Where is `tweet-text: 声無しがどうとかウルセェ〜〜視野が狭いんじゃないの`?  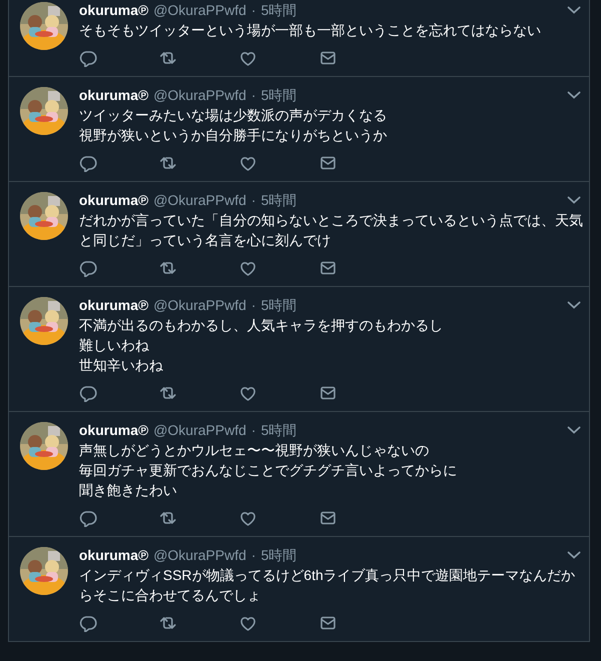 tweet-text: 声無しがどうとかウルセェ〜〜視野が狭いんじゃないの is located at coordinates (254, 450).